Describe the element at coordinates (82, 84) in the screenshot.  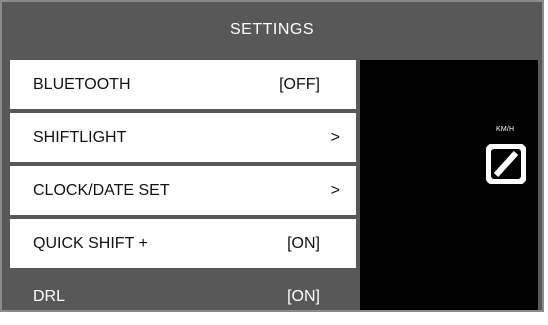
I see `menu-item-label: BLUETOOTH` at that location.